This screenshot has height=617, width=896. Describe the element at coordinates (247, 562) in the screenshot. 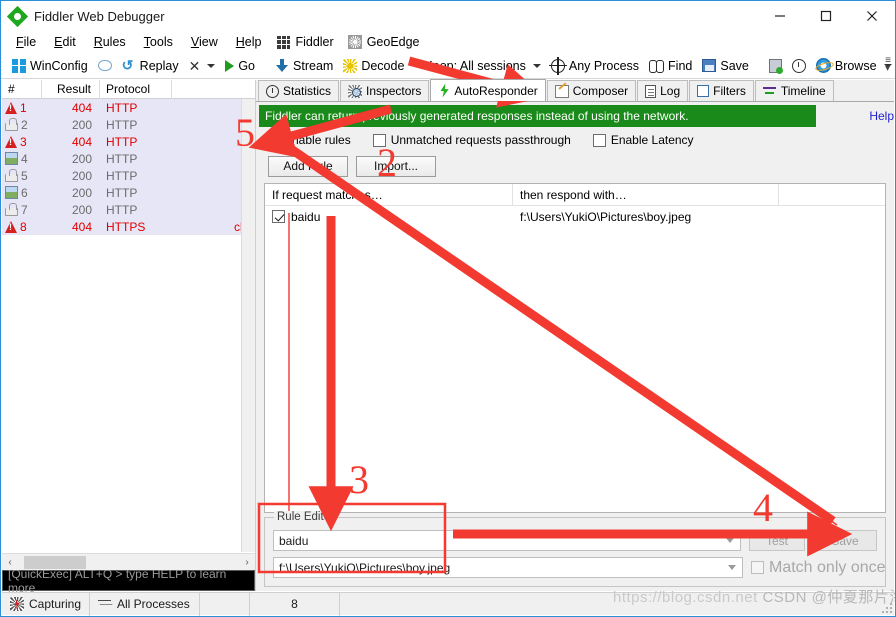

I see `scroll-right-icon: ›` at that location.